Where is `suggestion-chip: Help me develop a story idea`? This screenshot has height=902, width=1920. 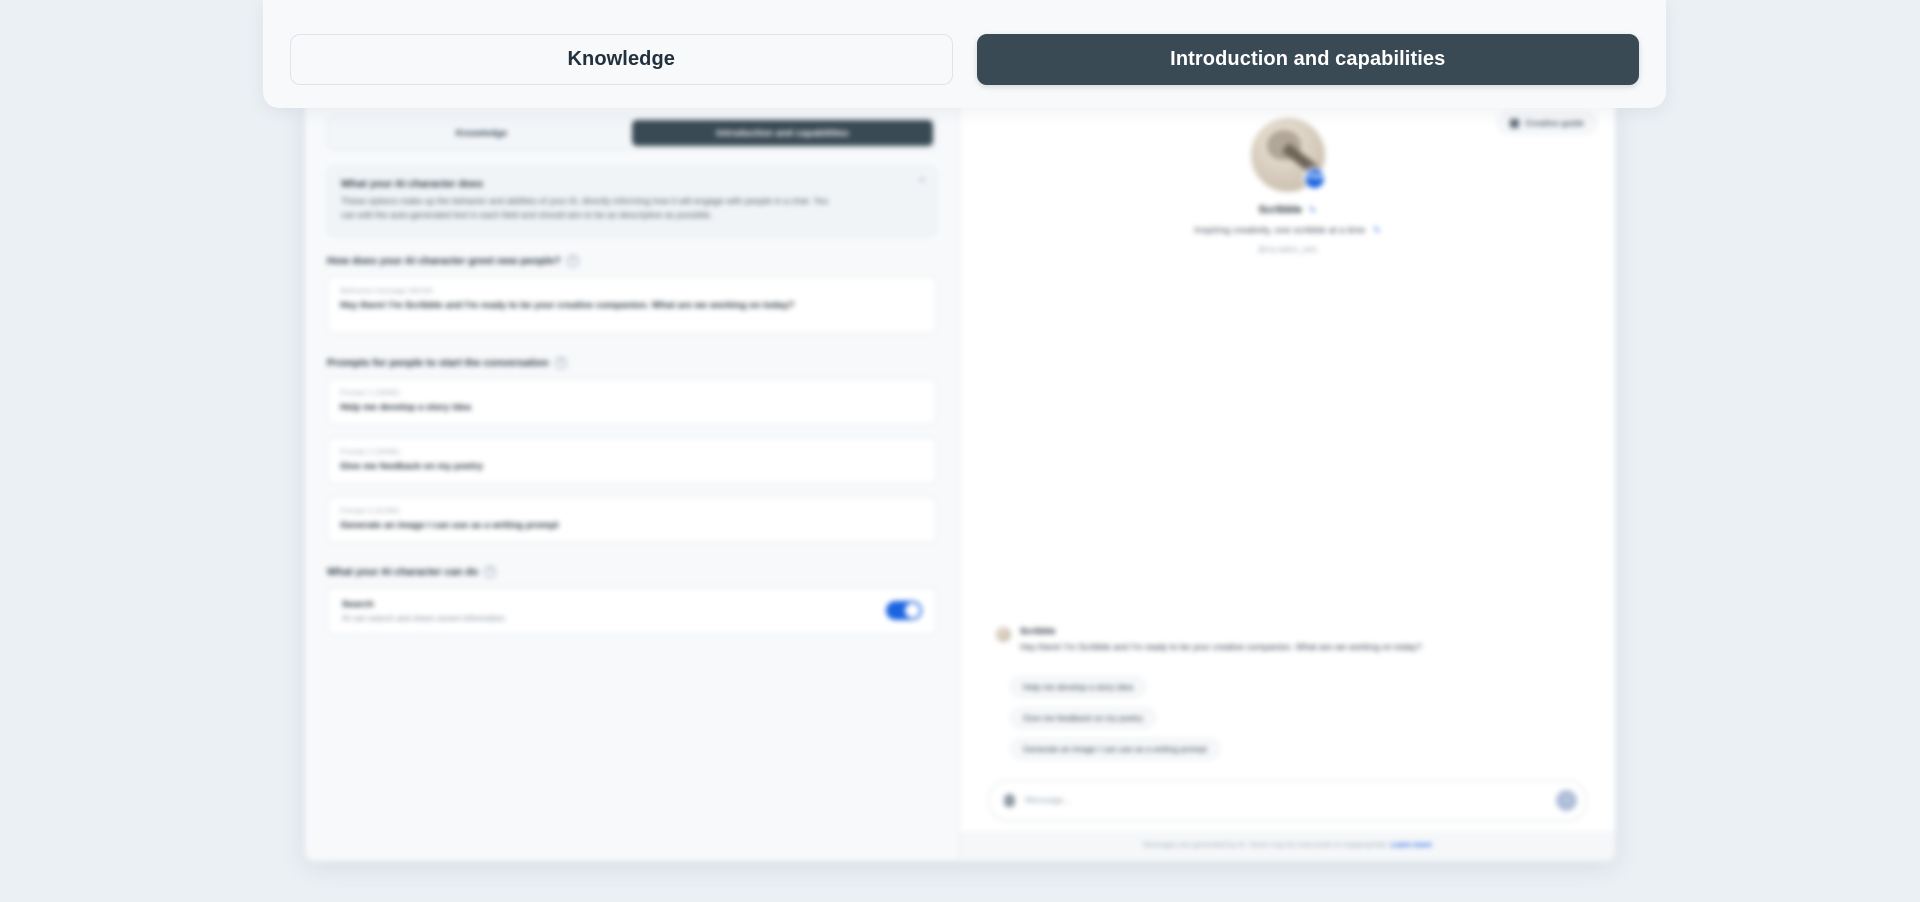
suggestion-chip: Help me develop a story idea is located at coordinates (1078, 687).